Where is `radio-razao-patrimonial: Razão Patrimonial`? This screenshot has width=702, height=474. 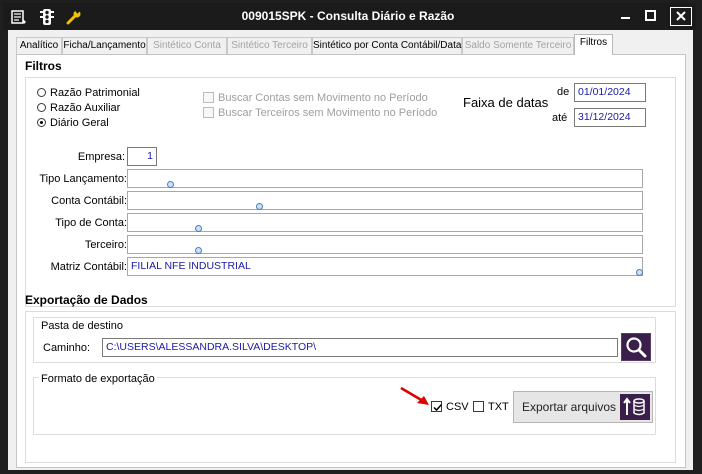 radio-razao-patrimonial: Razão Patrimonial is located at coordinates (88, 94).